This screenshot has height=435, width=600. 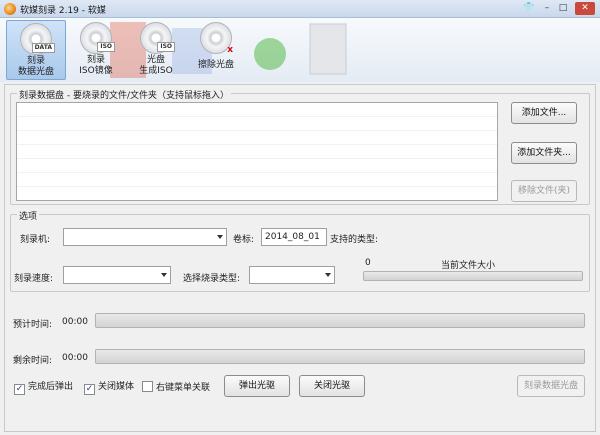 I want to click on speed-label: 刻录速度:, so click(x=34, y=279).